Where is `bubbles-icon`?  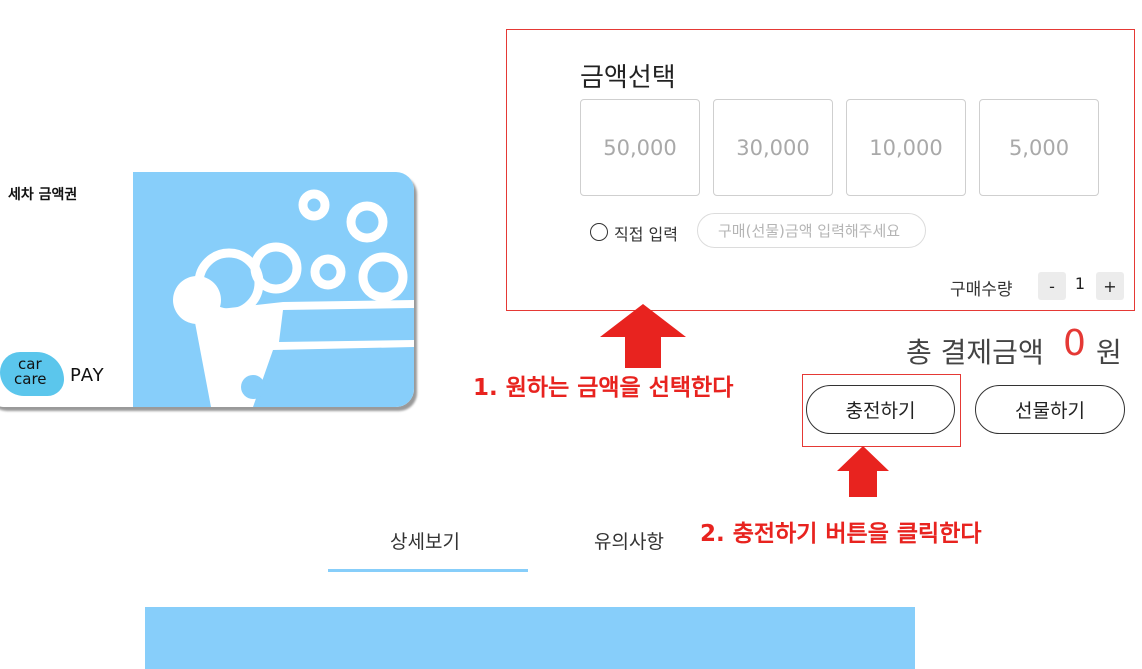 bubbles-icon is located at coordinates (293, 298).